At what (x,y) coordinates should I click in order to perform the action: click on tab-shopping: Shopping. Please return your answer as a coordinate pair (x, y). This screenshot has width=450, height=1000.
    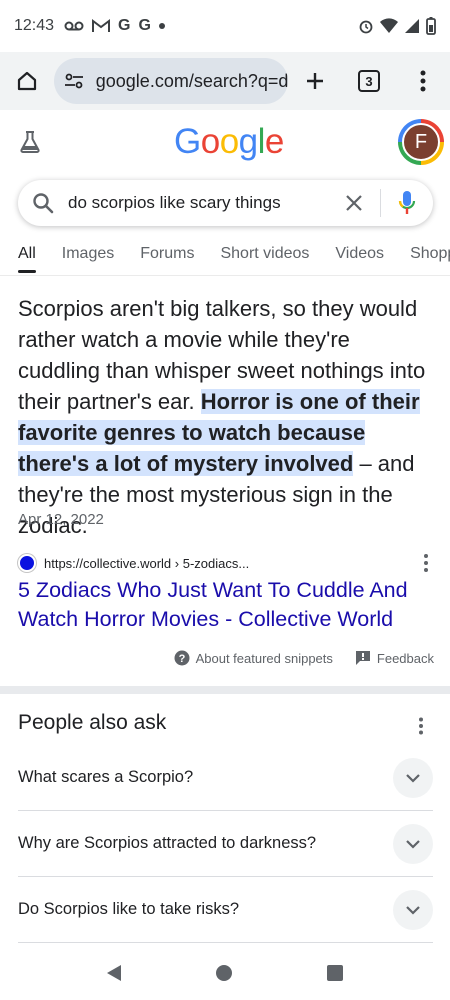
    Looking at the image, I should click on (430, 255).